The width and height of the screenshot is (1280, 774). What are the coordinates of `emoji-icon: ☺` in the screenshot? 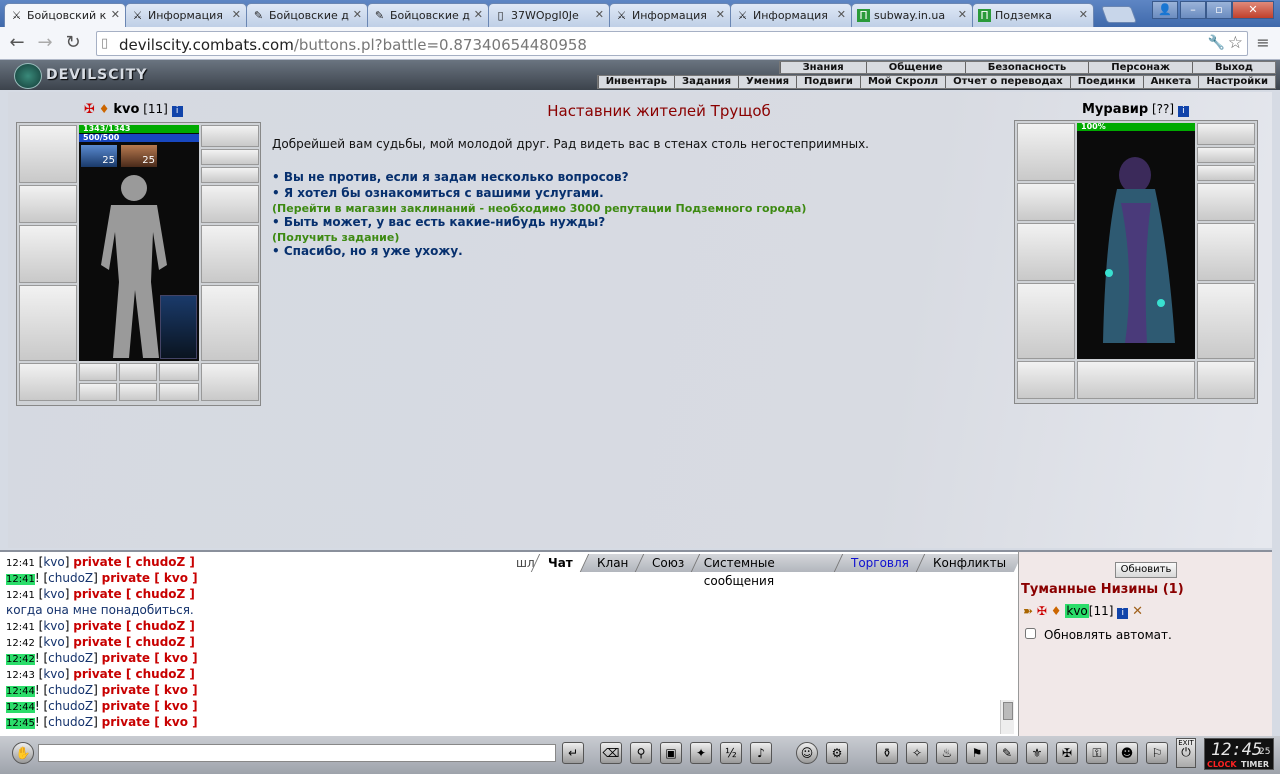 It's located at (807, 753).